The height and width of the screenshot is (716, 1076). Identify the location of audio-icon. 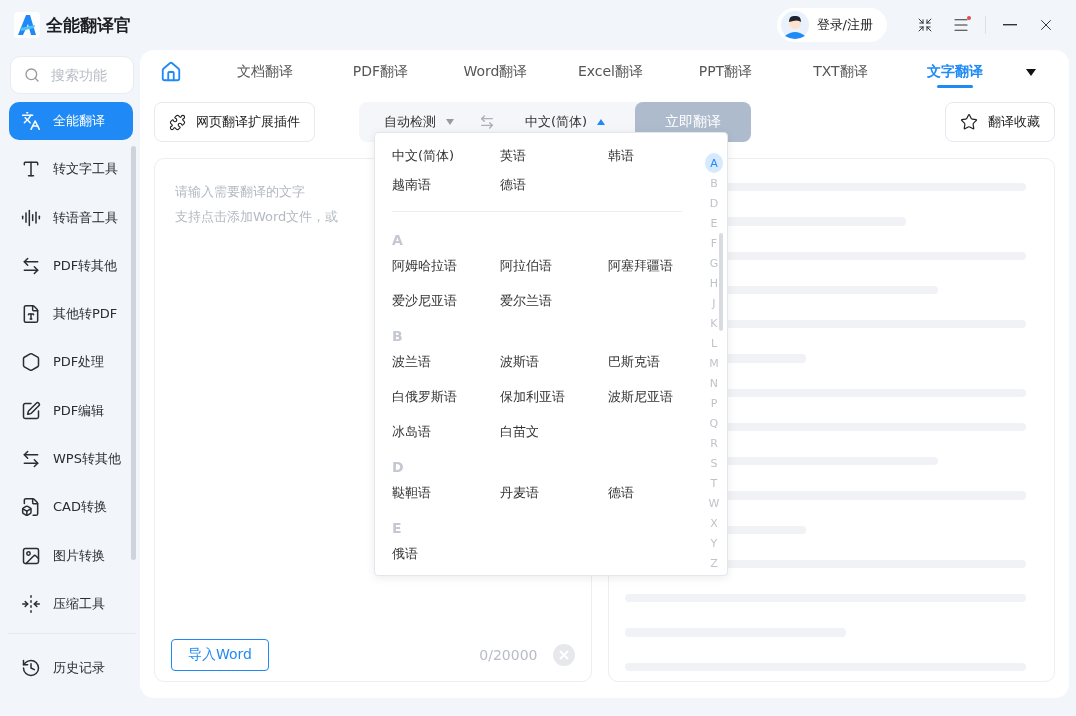
(31, 217).